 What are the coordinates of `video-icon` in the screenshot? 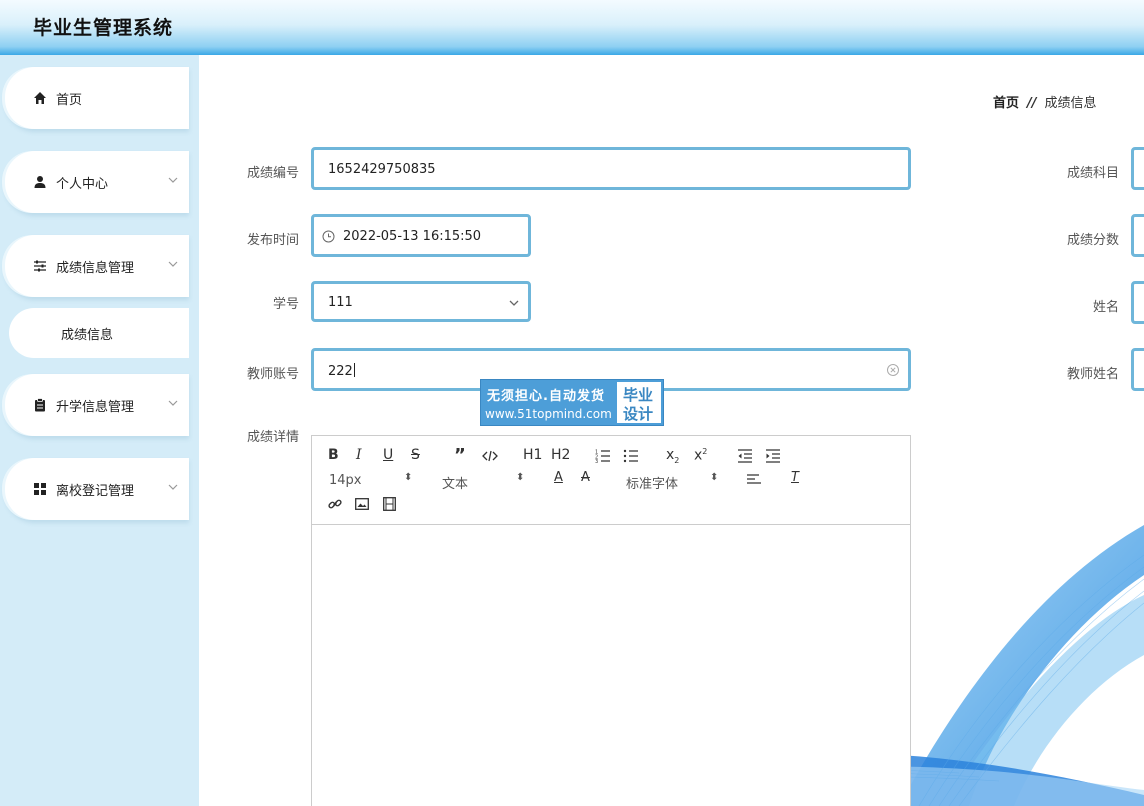 It's located at (389, 504).